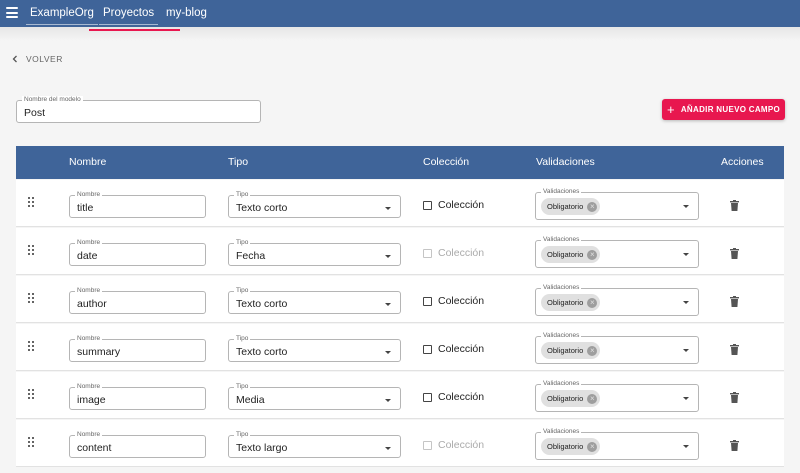 Image resolution: width=800 pixels, height=473 pixels. Describe the element at coordinates (314, 396) in the screenshot. I see `field-type-select: Tipo Media` at that location.